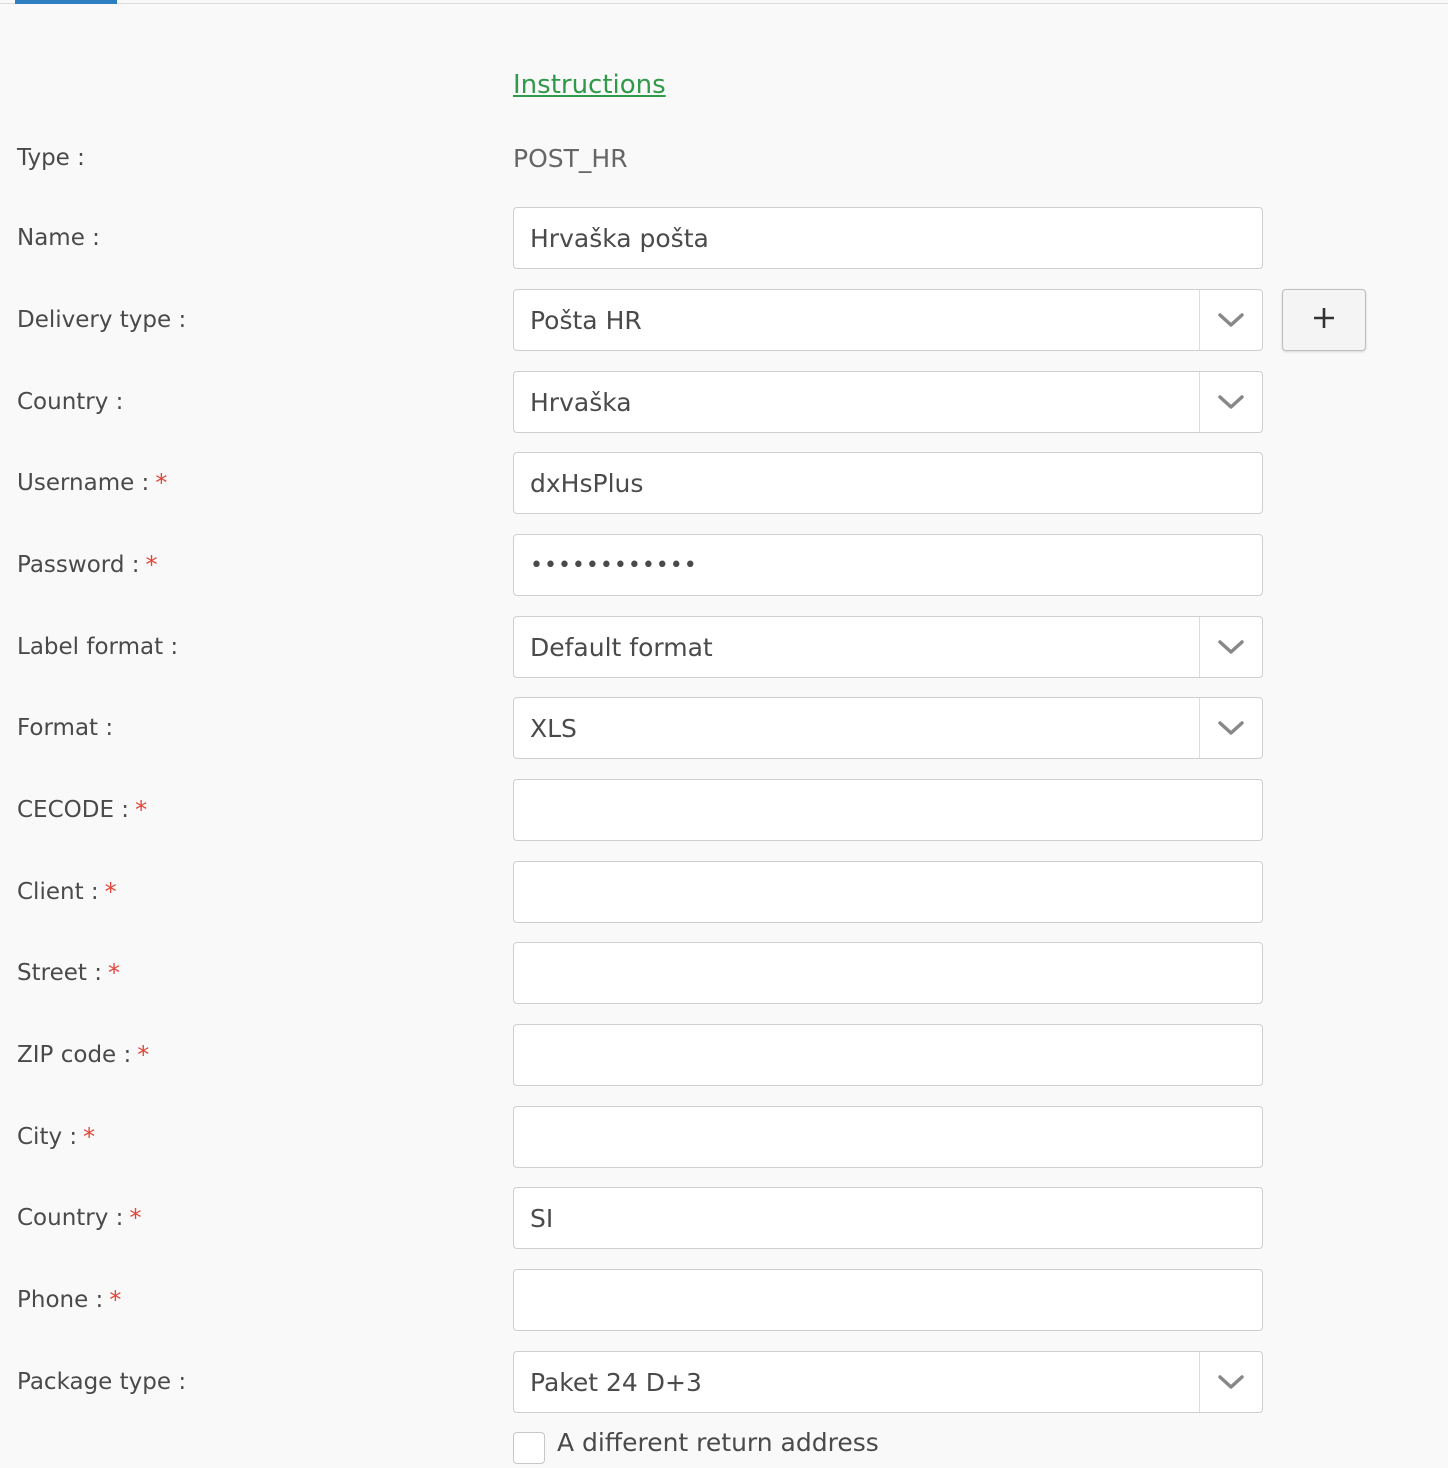 The image size is (1448, 1468). What do you see at coordinates (888, 728) in the screenshot?
I see `format-select: XLS` at bounding box center [888, 728].